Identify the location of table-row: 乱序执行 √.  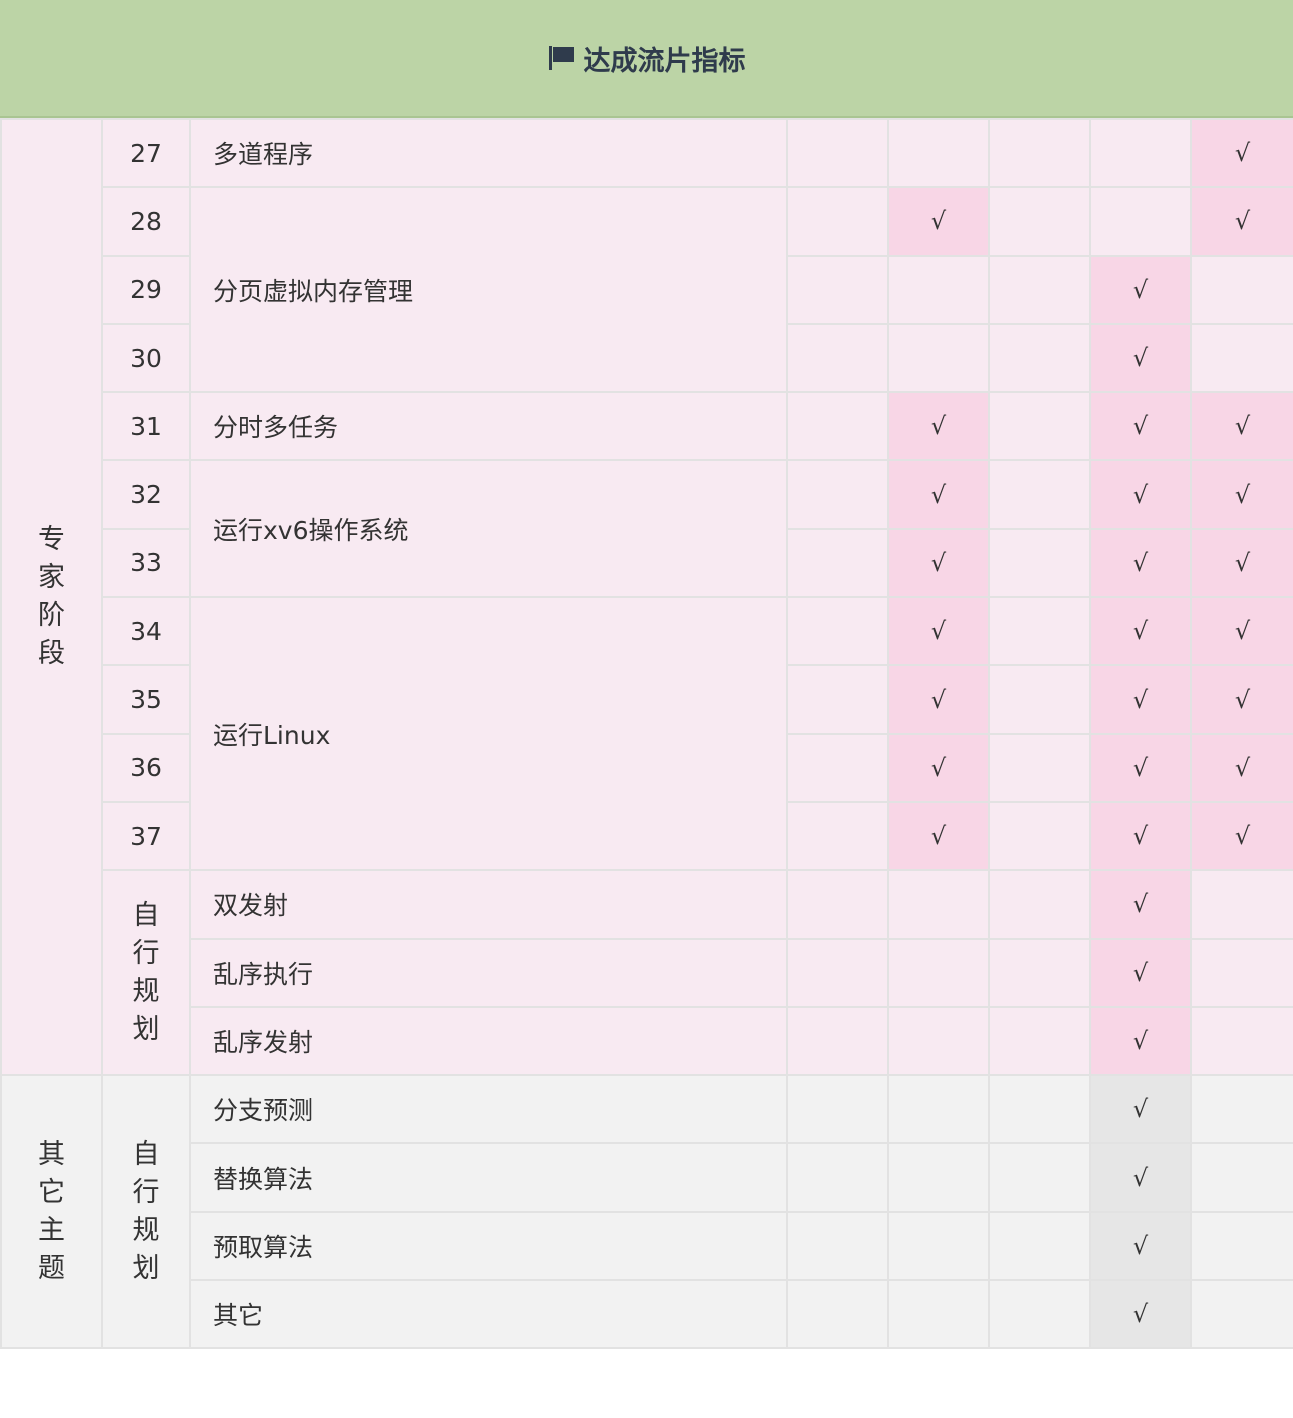
(647, 972).